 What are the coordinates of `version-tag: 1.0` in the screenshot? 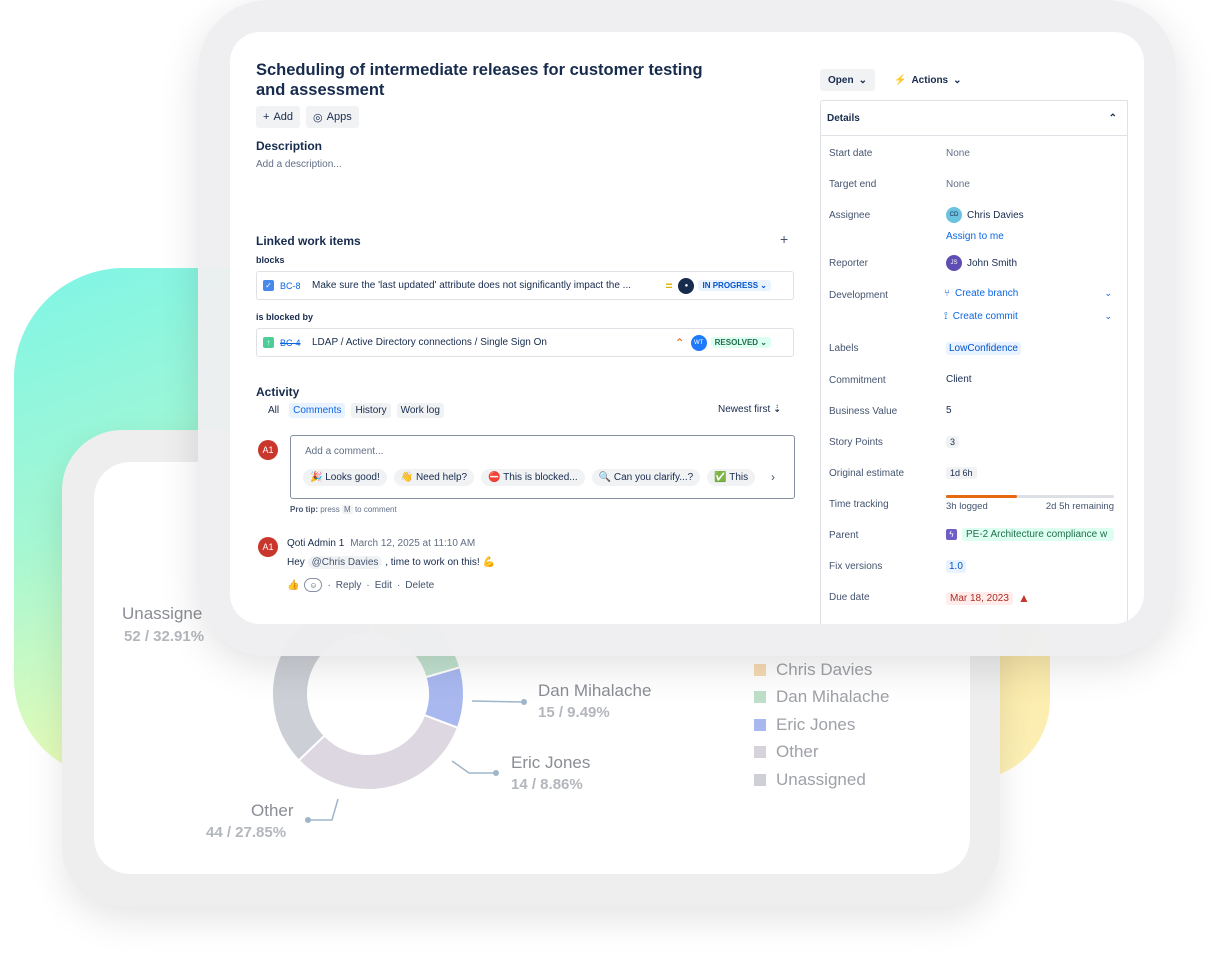 It's located at (956, 566).